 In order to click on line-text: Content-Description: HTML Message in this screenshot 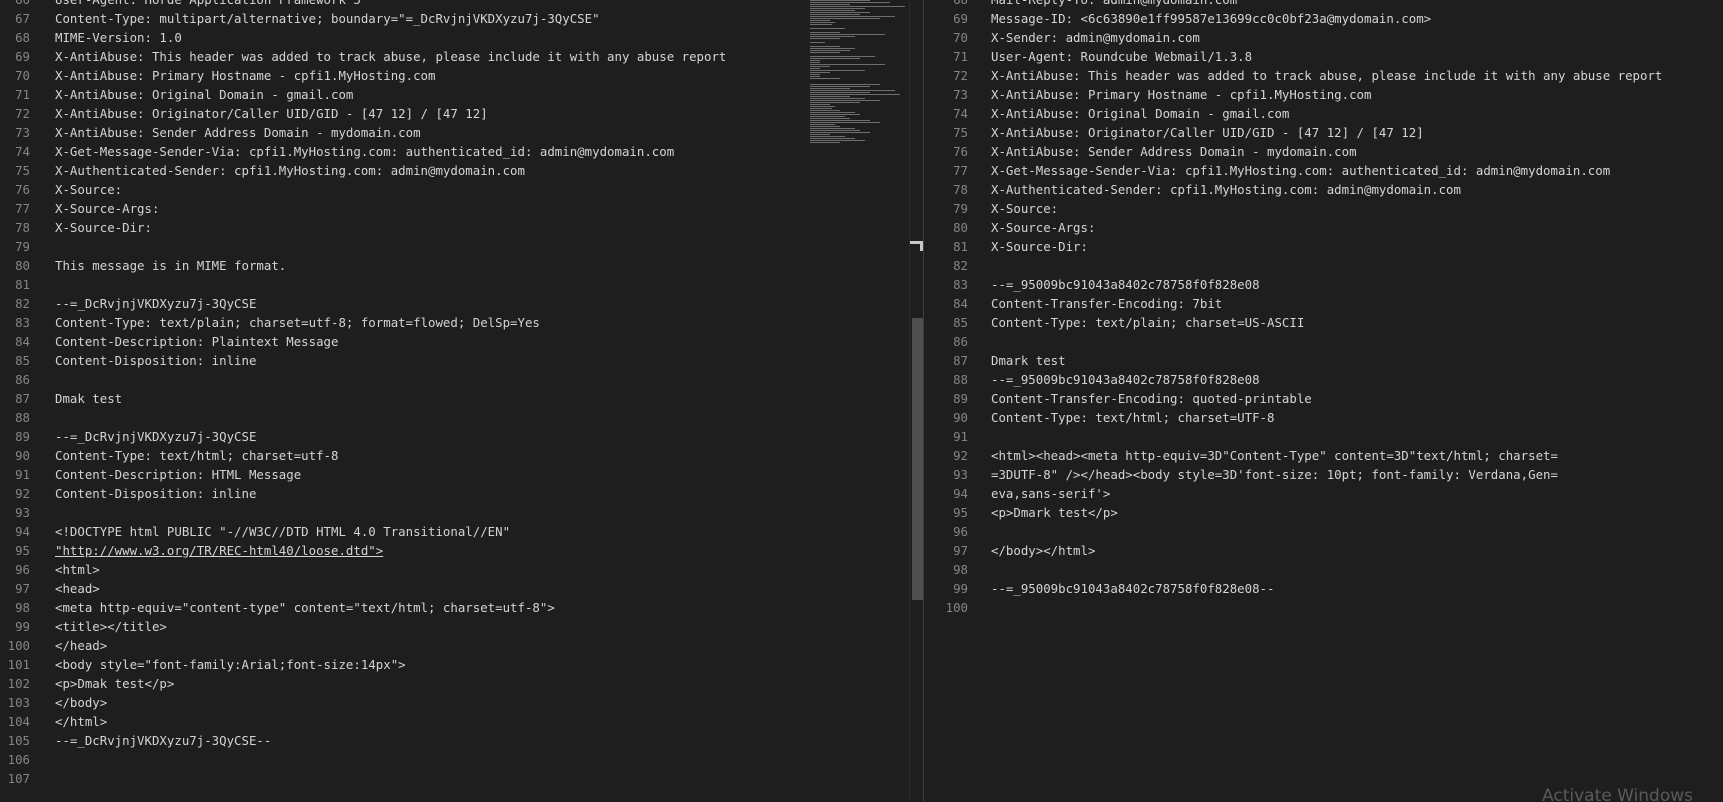, I will do `click(178, 474)`.